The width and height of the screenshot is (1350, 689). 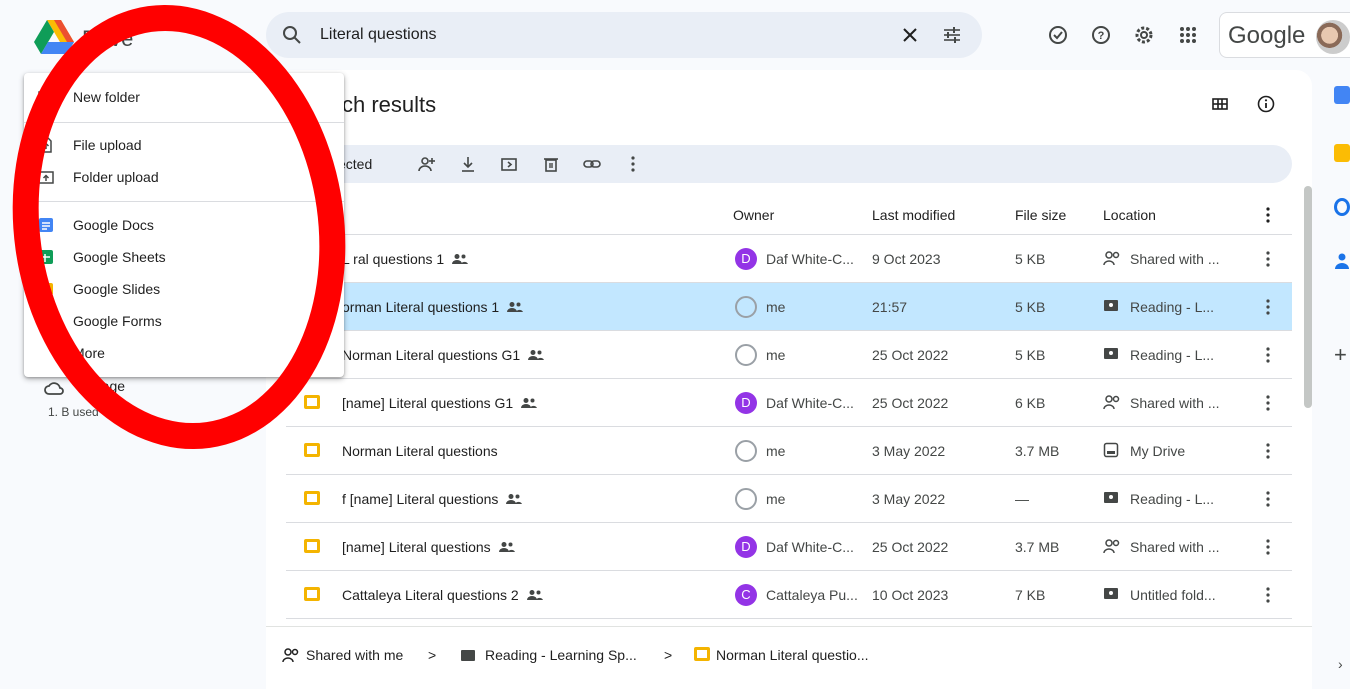 What do you see at coordinates (1342, 207) in the screenshot?
I see `tasks-icon` at bounding box center [1342, 207].